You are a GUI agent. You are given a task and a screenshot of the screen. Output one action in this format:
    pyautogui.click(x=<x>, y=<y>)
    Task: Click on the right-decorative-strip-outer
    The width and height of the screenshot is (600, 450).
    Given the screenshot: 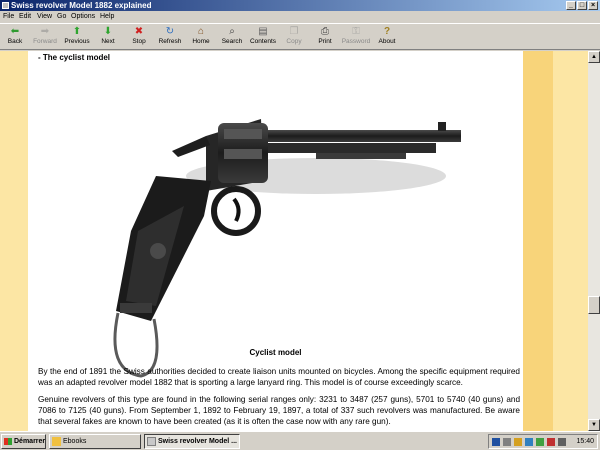 What is the action you would take?
    pyautogui.click(x=570, y=241)
    